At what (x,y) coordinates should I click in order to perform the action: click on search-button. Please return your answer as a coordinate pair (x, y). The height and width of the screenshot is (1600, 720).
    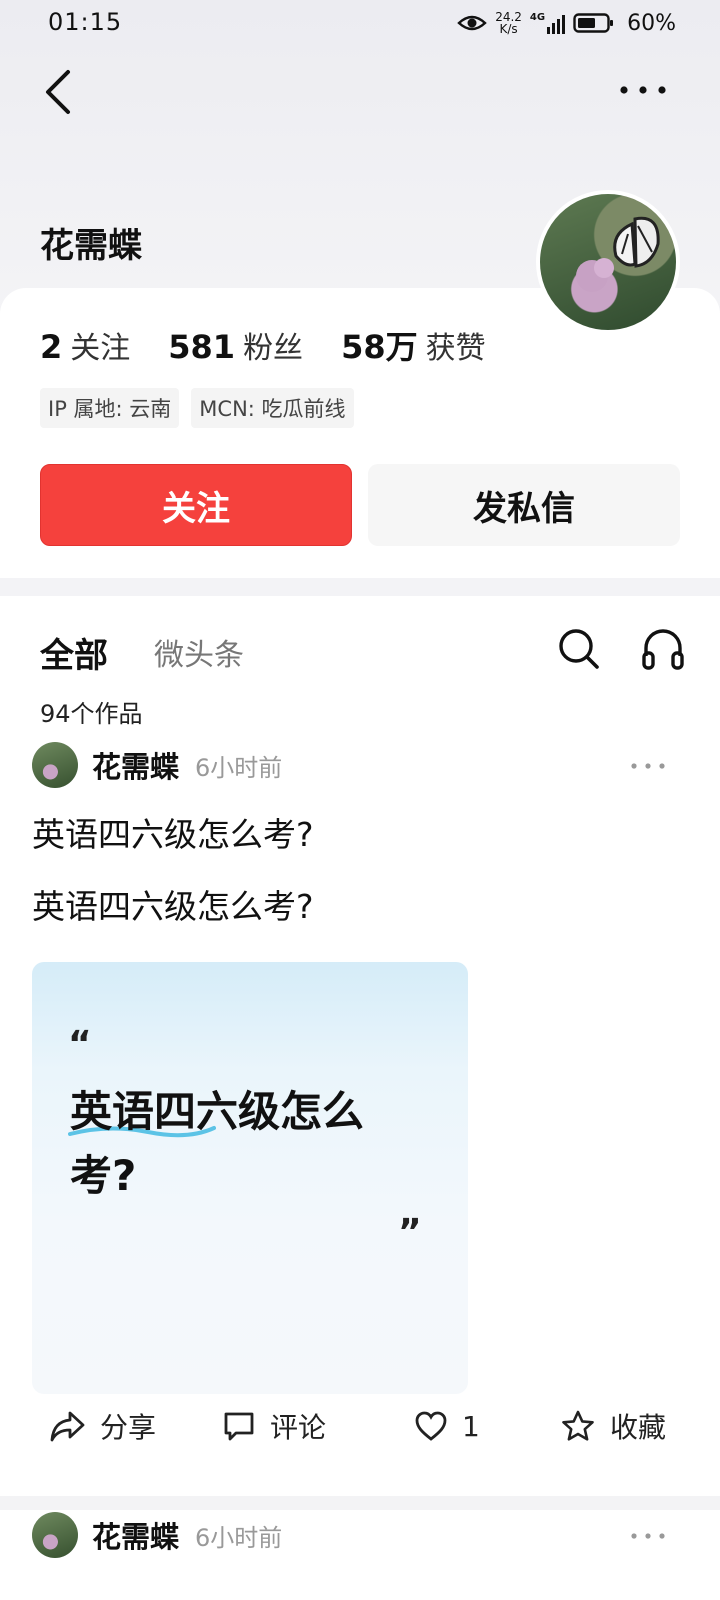
    Looking at the image, I should click on (579, 649).